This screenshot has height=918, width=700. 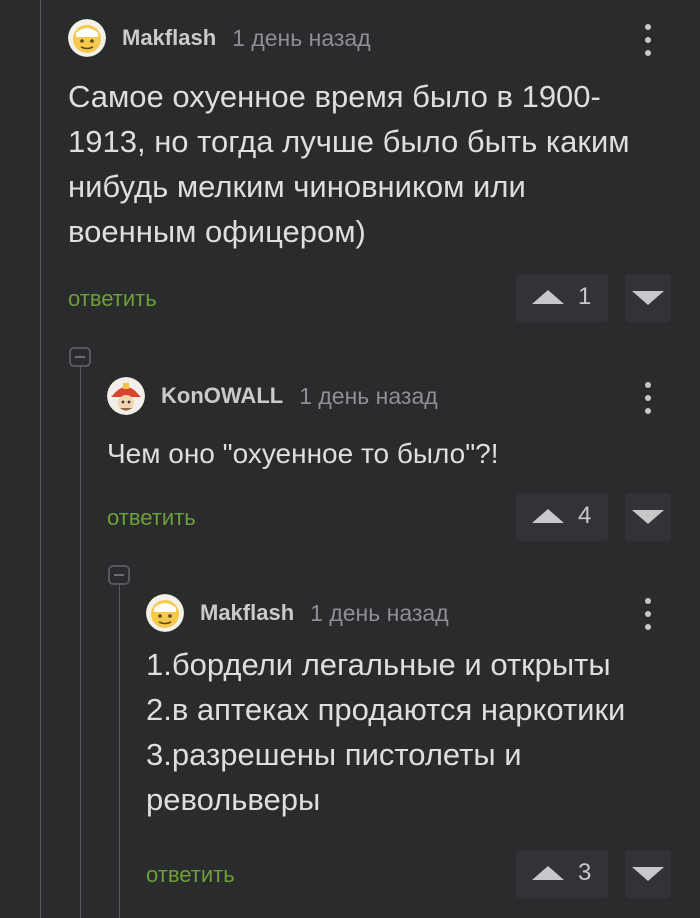 I want to click on comment-line: военным офицером), so click(x=217, y=231).